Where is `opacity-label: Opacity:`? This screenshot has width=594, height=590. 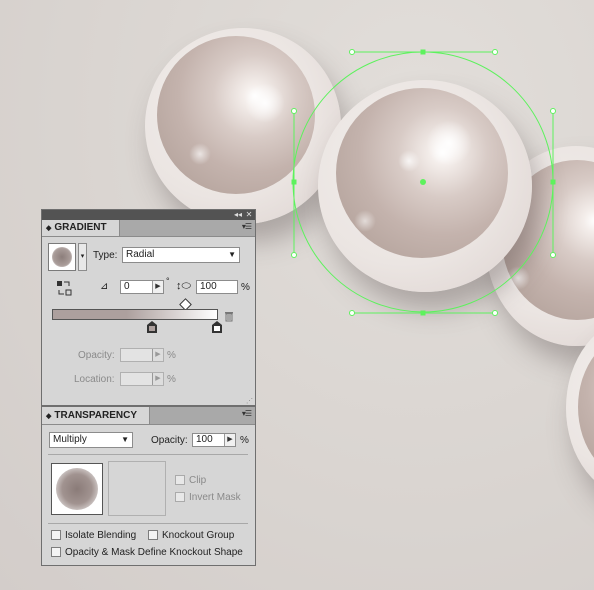
opacity-label: Opacity: is located at coordinates (96, 355).